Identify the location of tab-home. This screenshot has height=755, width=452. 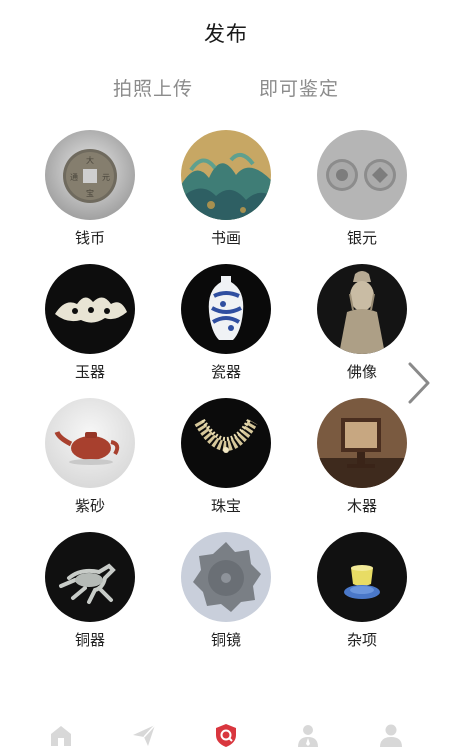
(61, 735).